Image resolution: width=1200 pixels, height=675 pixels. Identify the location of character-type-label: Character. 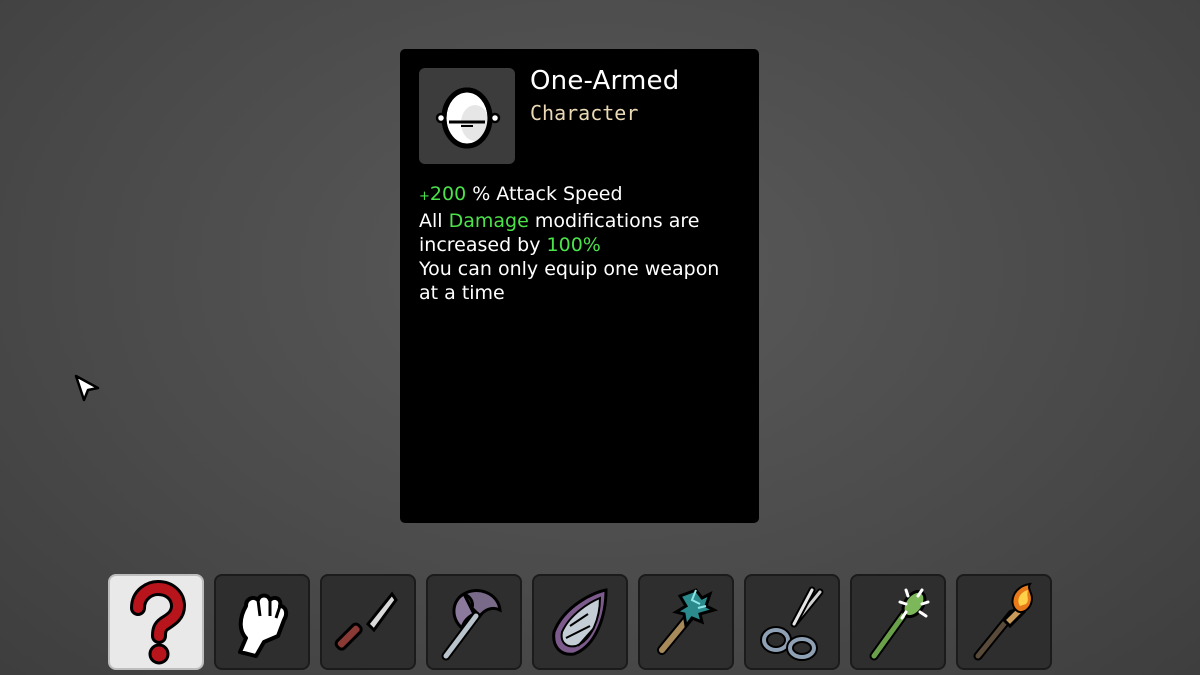
(584, 113).